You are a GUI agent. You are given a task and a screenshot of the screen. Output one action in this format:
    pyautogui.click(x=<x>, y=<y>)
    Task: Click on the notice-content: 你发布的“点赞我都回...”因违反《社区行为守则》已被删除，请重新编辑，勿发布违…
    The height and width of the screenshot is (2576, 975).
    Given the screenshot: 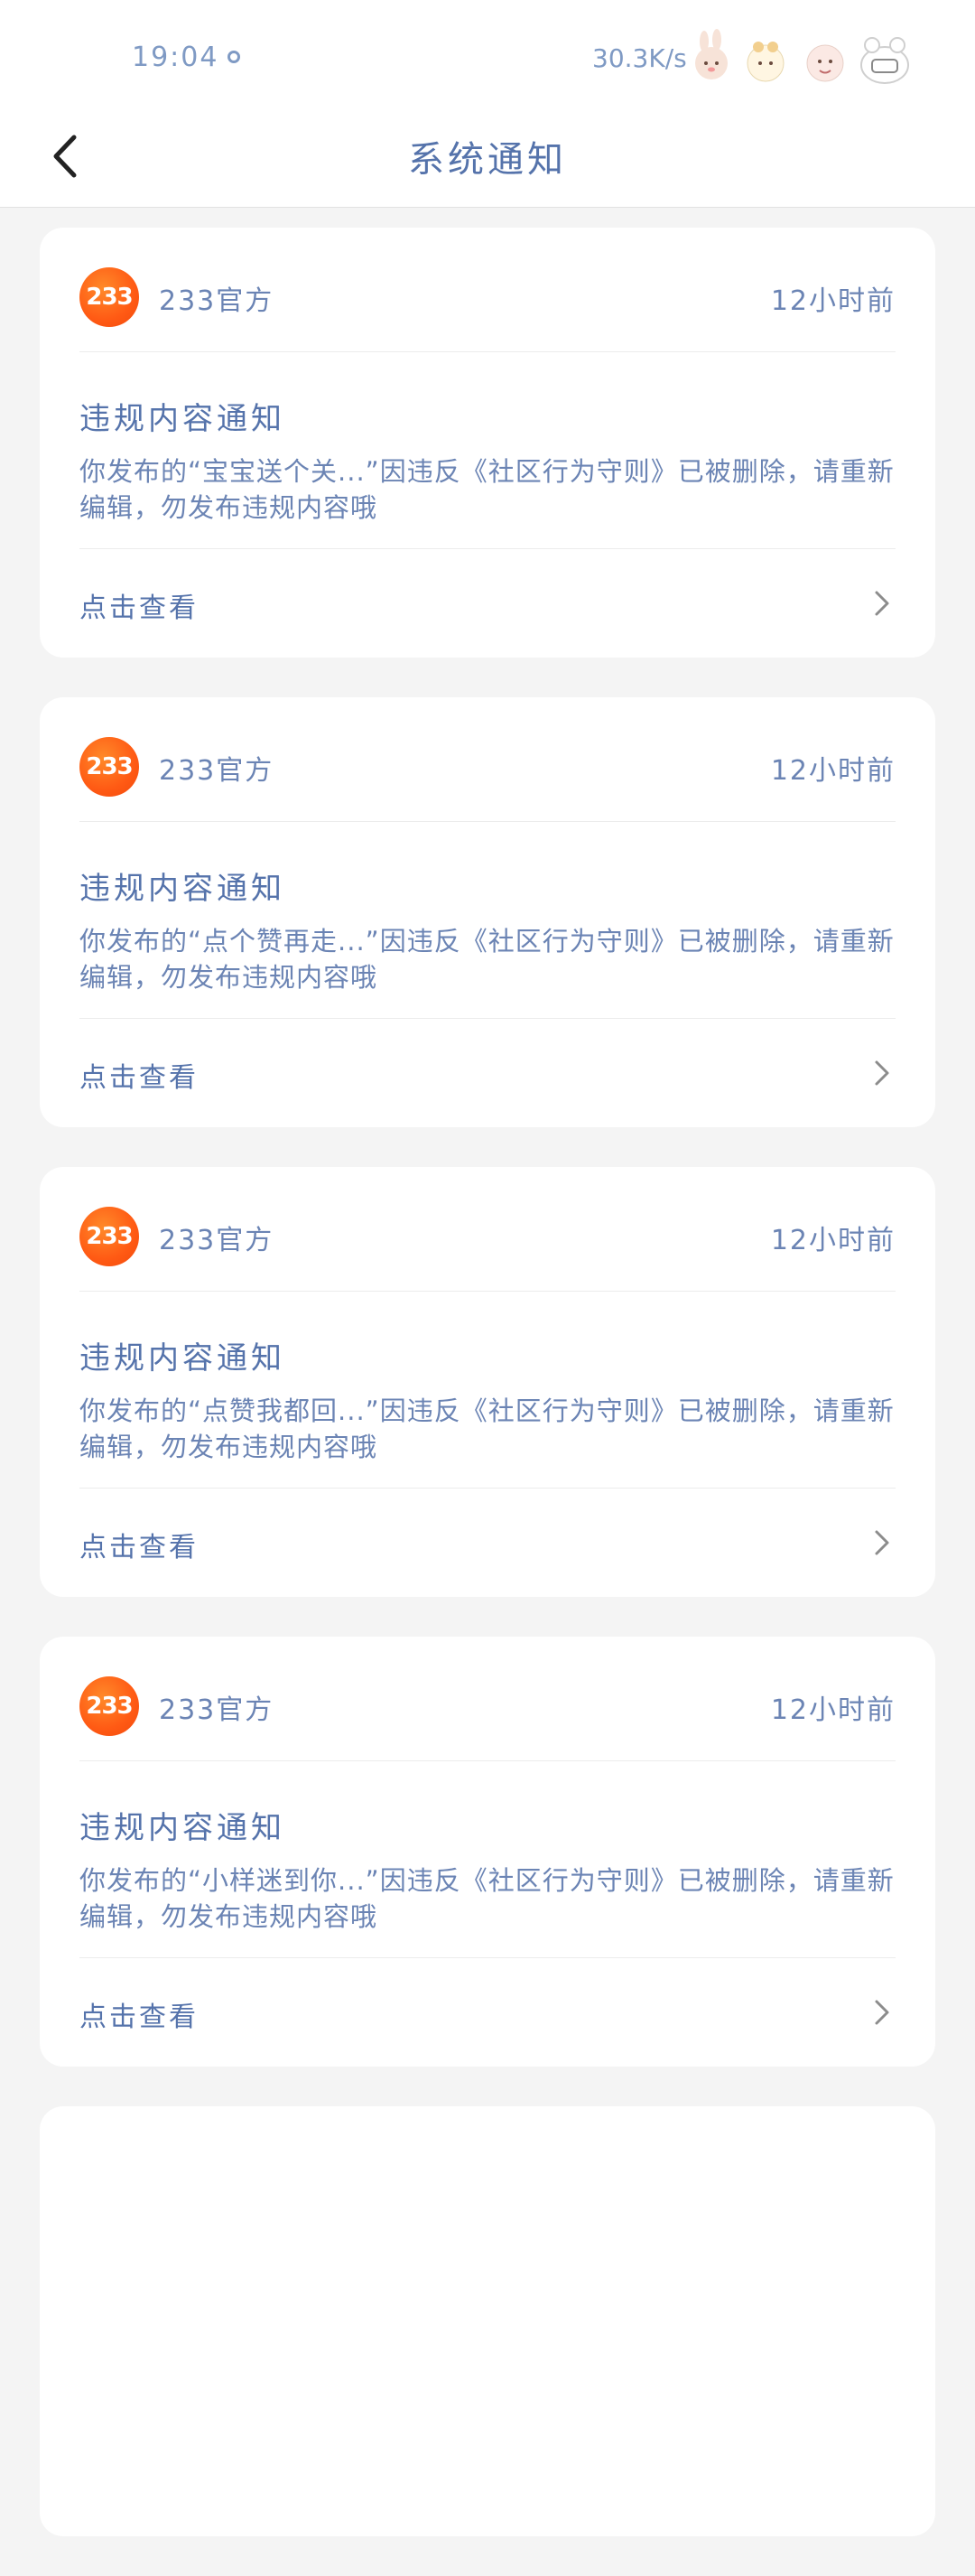 What is the action you would take?
    pyautogui.click(x=487, y=1428)
    